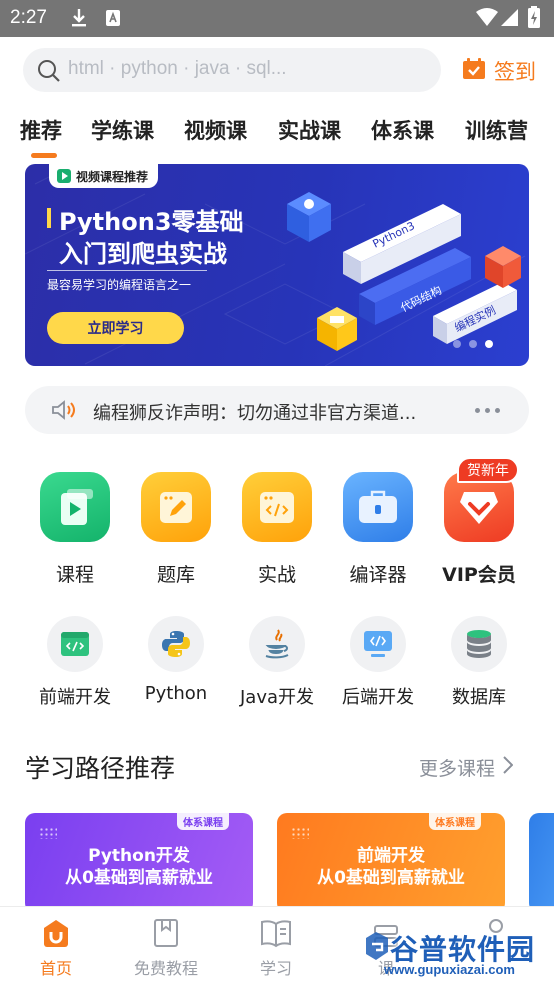  I want to click on site-watermark: 谷普软件园 www.gupuxiazai.com, so click(458, 955).